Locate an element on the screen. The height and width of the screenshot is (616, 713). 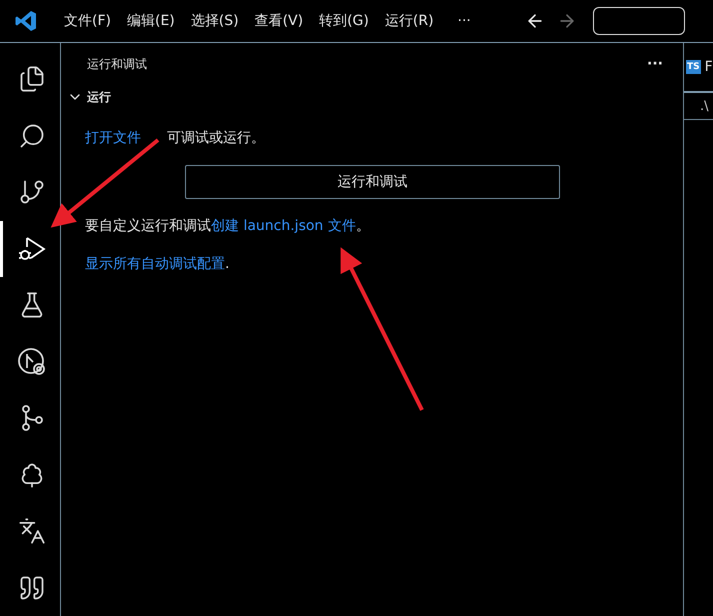
link: 创建 launch.json 文件 is located at coordinates (283, 226).